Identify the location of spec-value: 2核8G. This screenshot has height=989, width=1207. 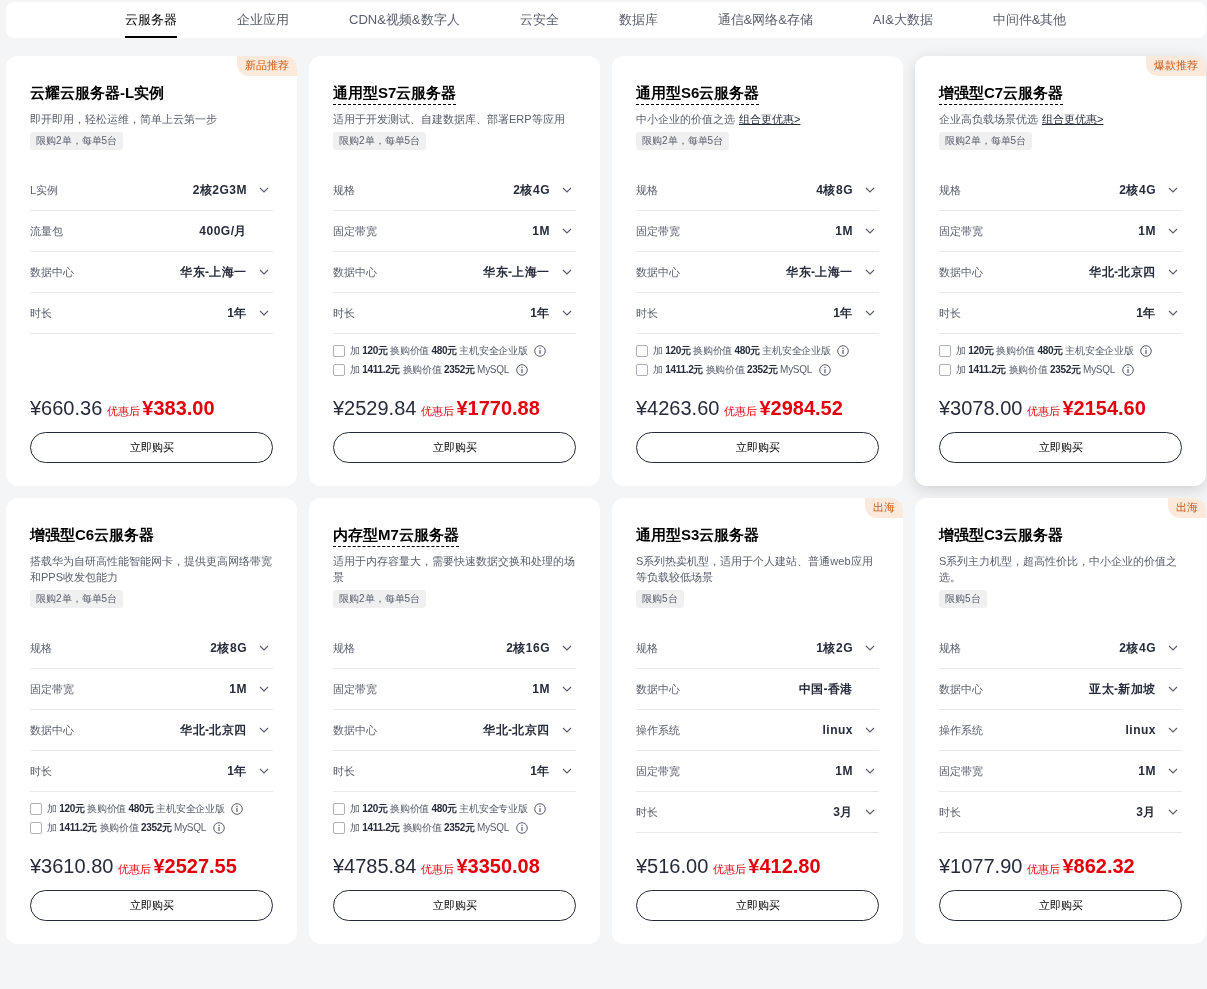
(228, 648).